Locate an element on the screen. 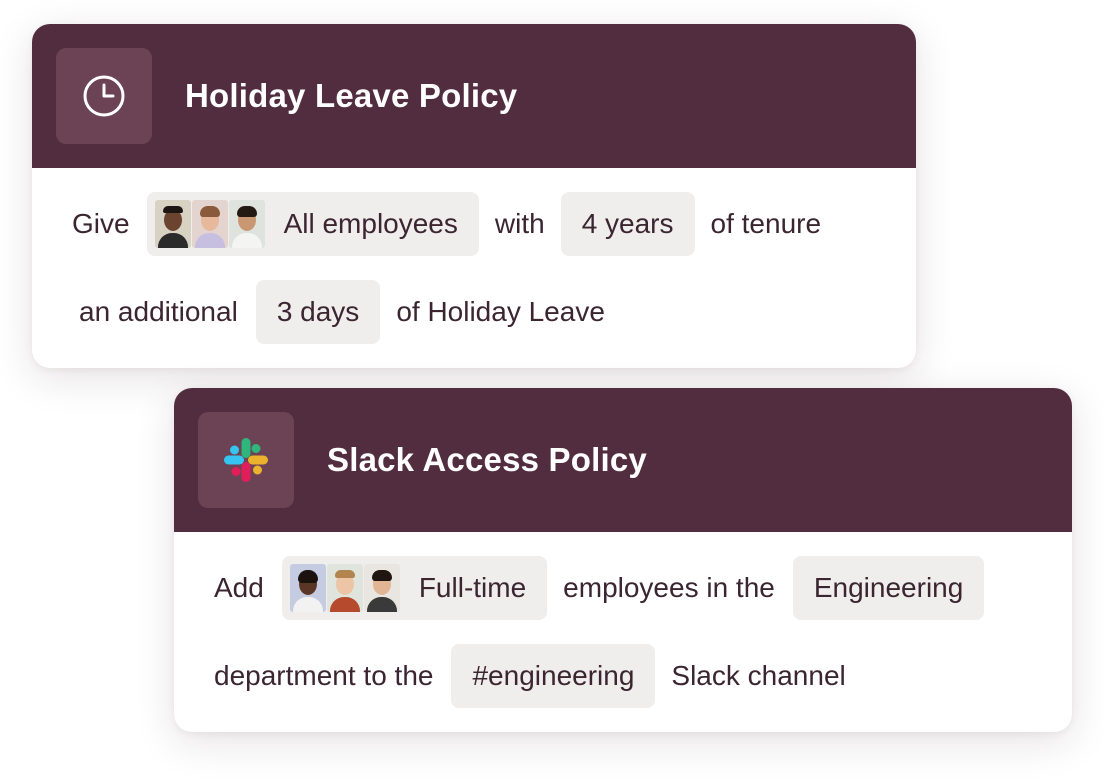  text-an-additional: an additional is located at coordinates (158, 311).